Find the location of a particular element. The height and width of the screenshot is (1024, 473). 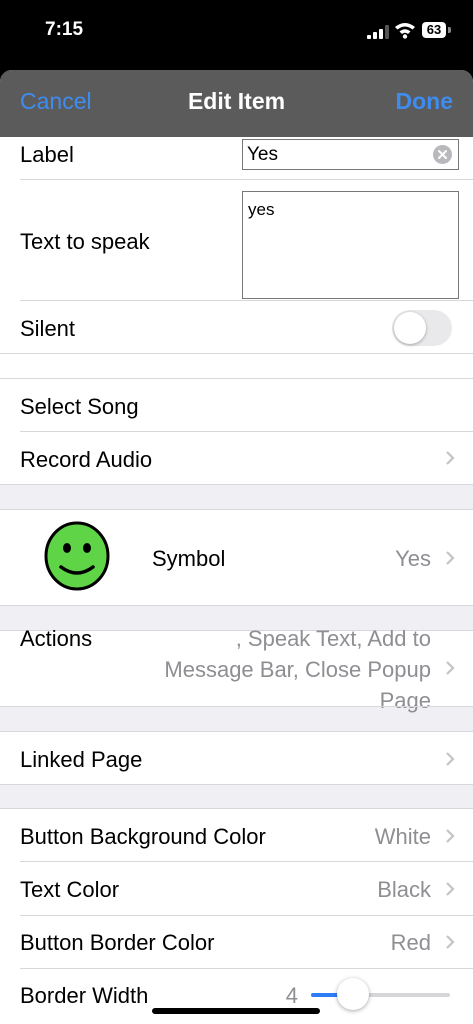

symbol-title: Symbol is located at coordinates (189, 558).